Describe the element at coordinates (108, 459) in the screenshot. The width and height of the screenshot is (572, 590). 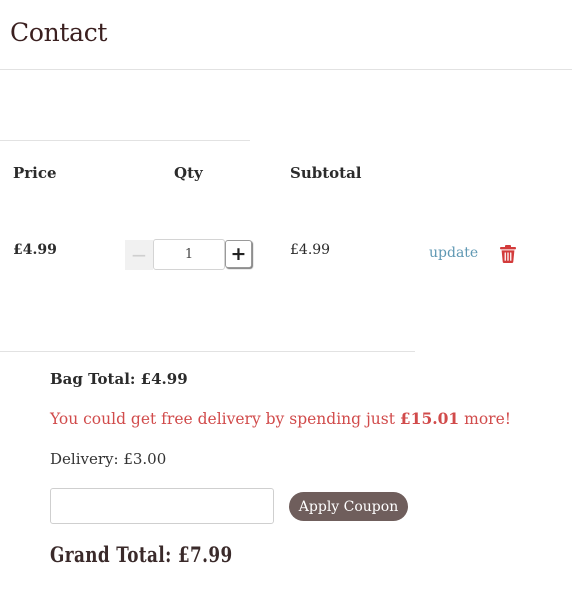
I see `delivery-cost: Delivery: £3.00` at that location.